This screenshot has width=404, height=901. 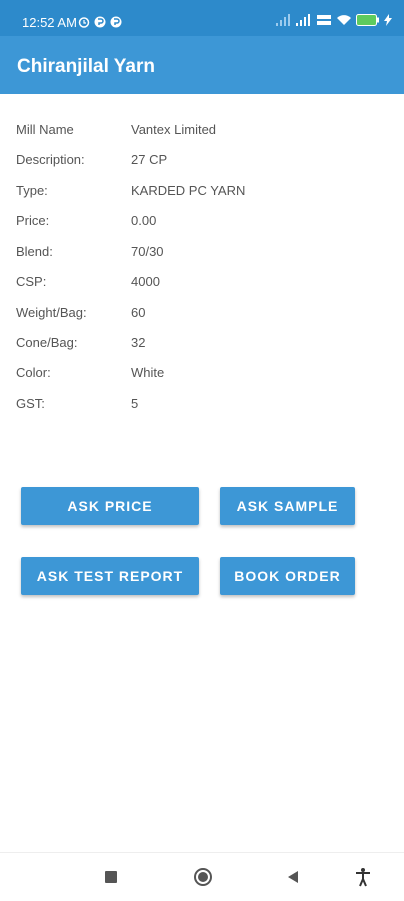 I want to click on detail-row-mill-name: Mill Name Vantex Limited, so click(x=202, y=130).